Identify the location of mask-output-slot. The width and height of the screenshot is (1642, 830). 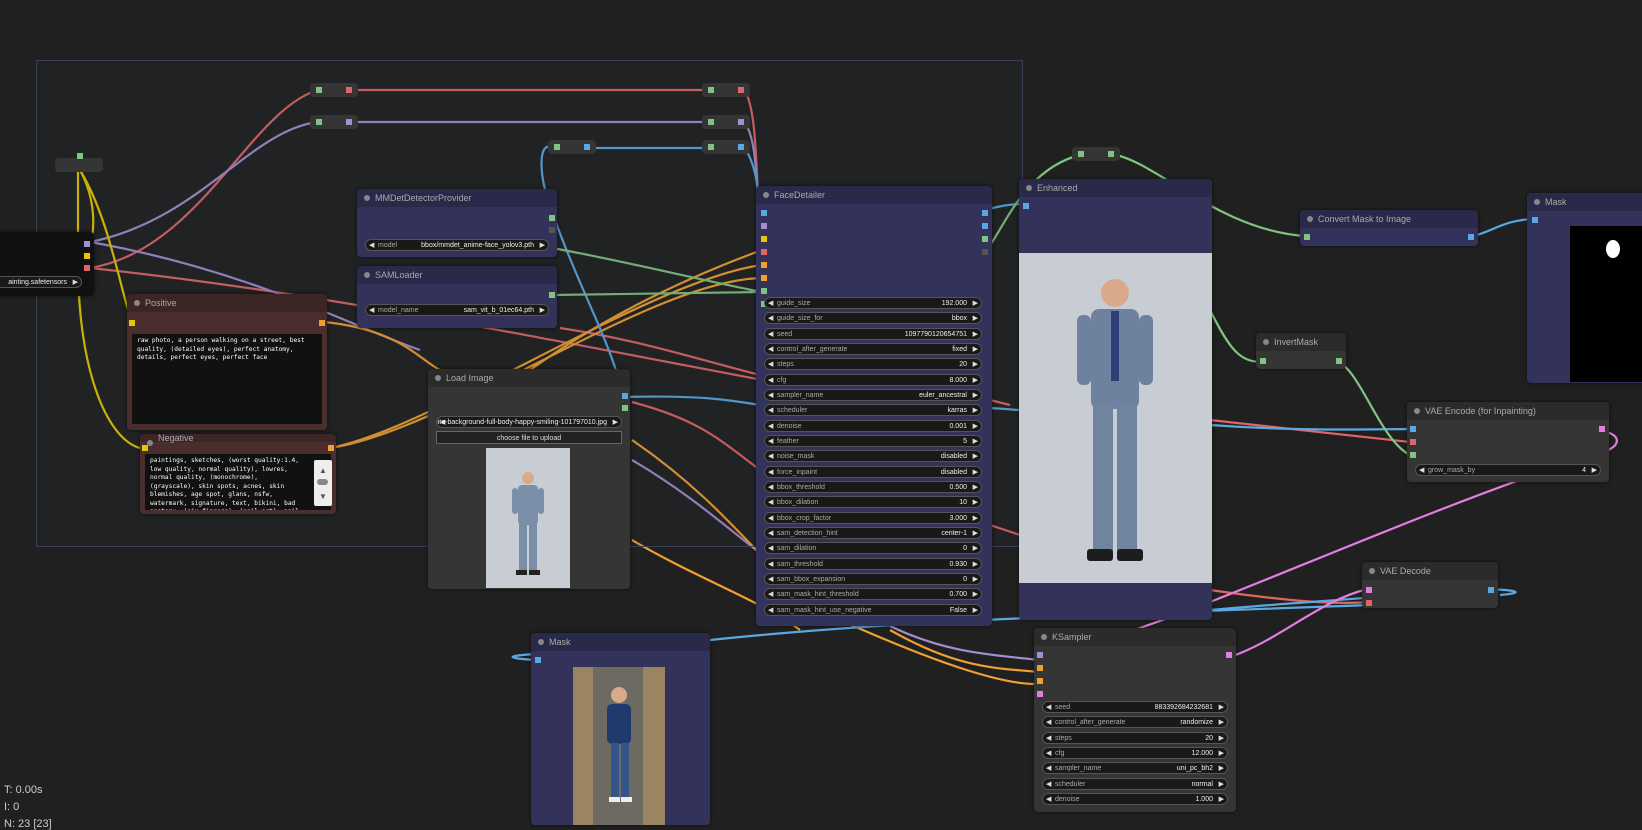
(625, 408).